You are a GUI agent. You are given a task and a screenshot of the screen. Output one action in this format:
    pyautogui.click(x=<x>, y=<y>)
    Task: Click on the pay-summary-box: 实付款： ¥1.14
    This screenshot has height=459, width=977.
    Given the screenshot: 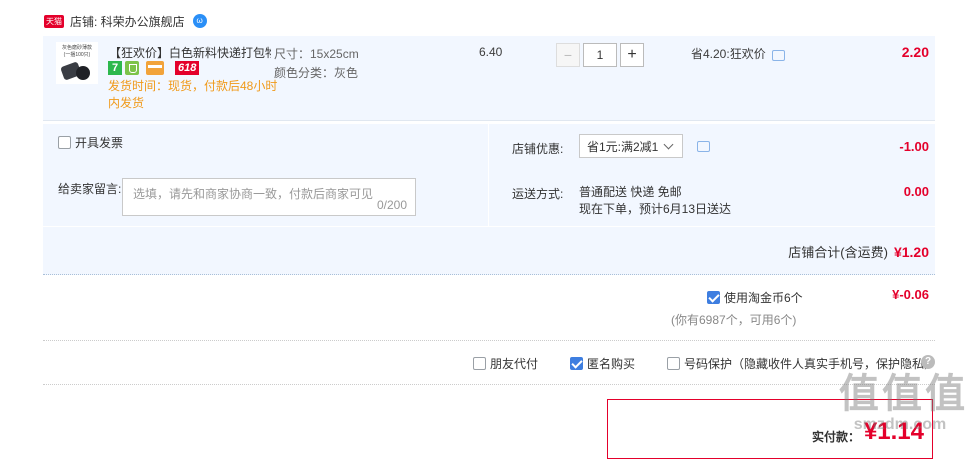 What is the action you would take?
    pyautogui.click(x=770, y=429)
    